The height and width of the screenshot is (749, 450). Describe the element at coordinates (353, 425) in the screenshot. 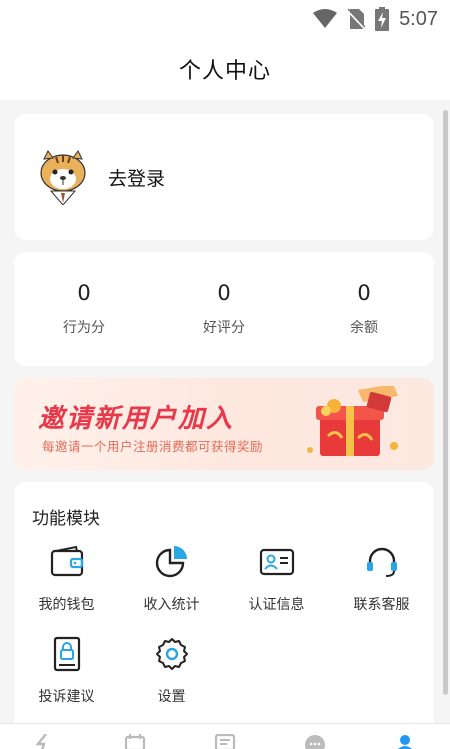

I see `gift-box-icon` at that location.